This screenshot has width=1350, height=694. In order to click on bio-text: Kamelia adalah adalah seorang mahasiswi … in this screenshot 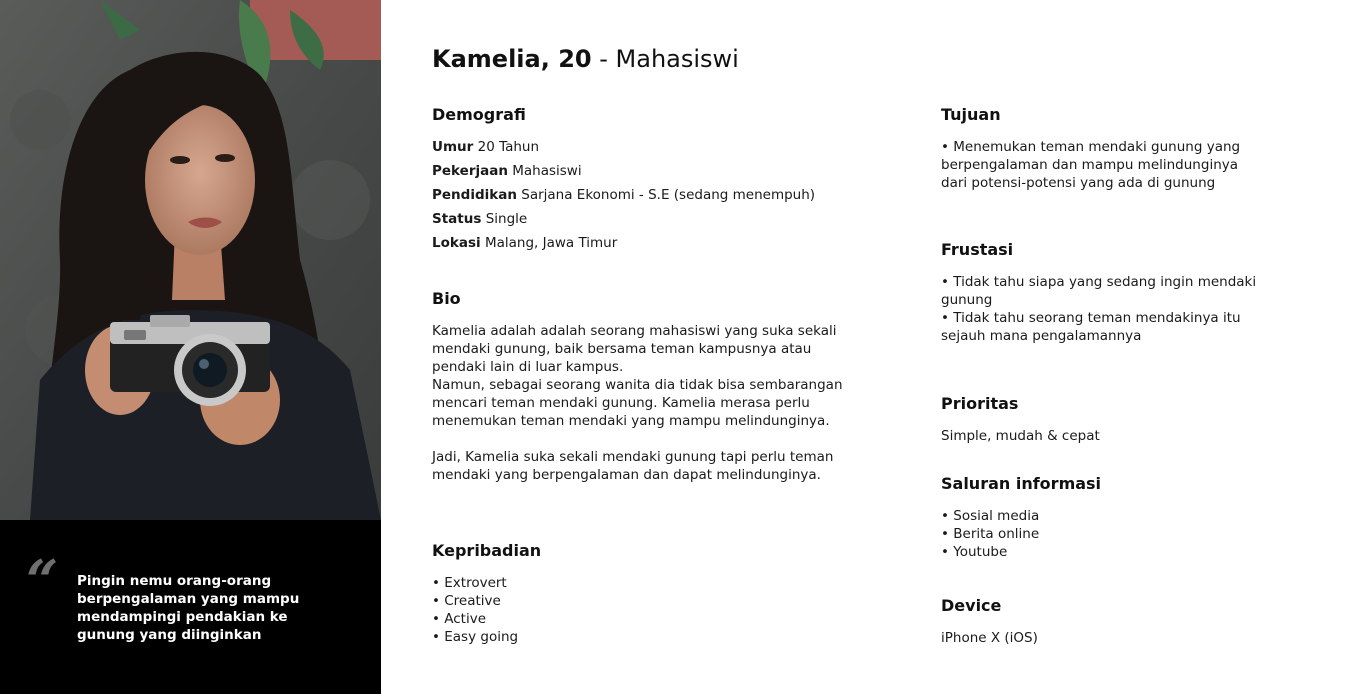, I will do `click(652, 403)`.